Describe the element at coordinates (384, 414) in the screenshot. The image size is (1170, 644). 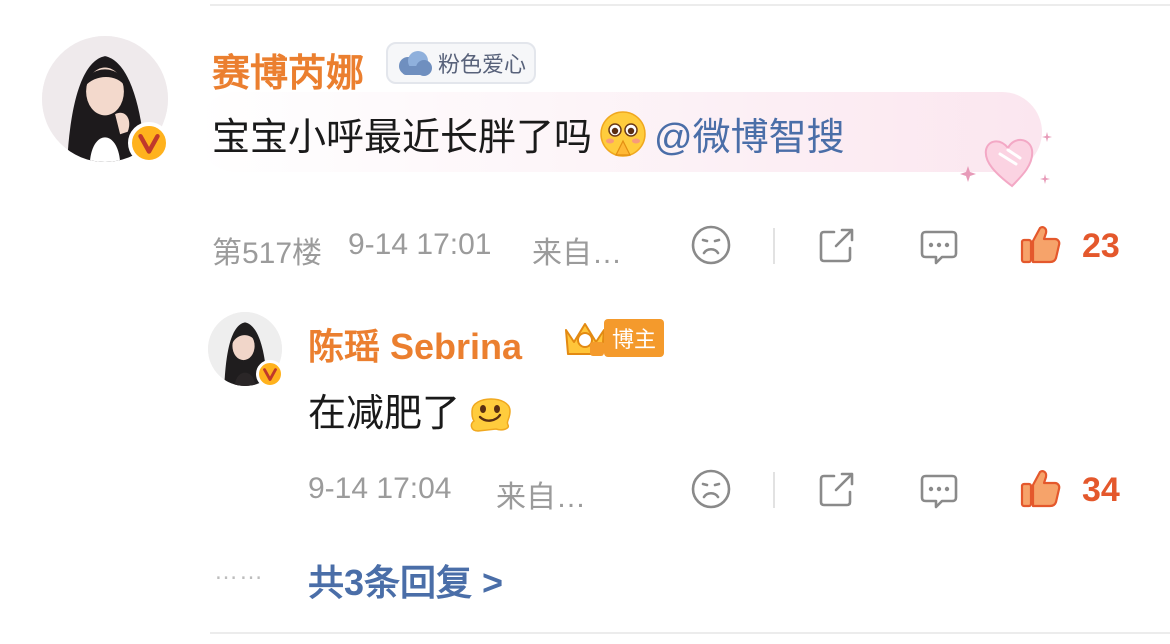
I see `reply-text: 在减肥了` at that location.